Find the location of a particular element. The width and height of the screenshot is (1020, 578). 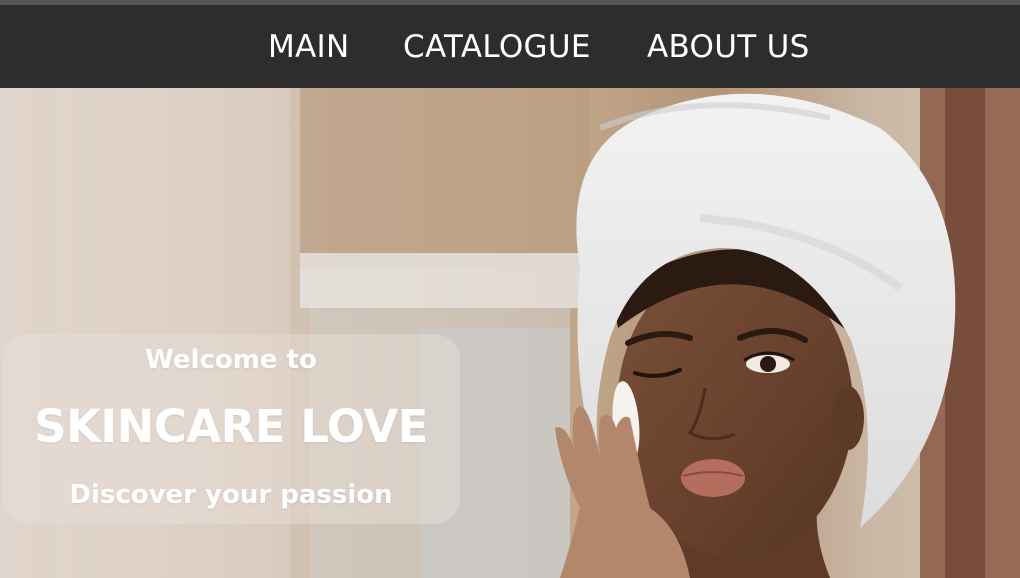

hero-tagline: Discover your passion is located at coordinates (231, 495).